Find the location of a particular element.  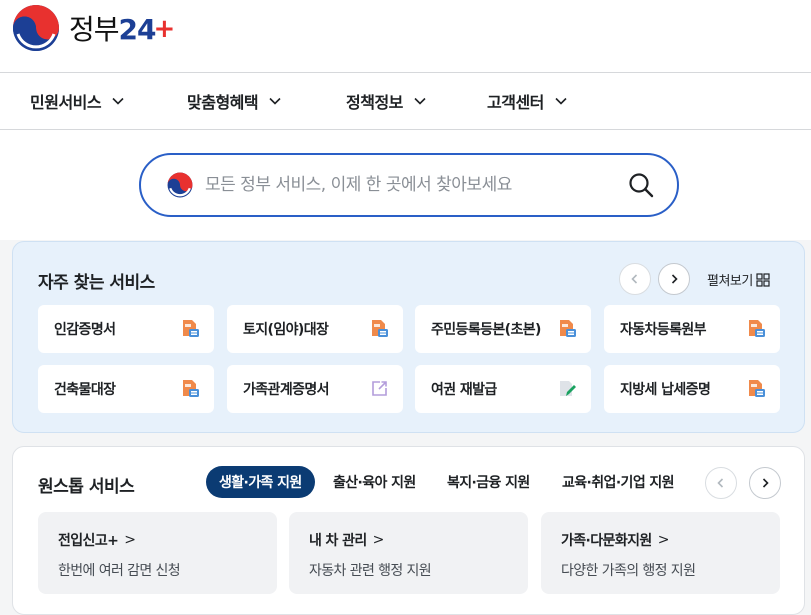

service-card-family-relation: 가족관계증명서 is located at coordinates (315, 389).